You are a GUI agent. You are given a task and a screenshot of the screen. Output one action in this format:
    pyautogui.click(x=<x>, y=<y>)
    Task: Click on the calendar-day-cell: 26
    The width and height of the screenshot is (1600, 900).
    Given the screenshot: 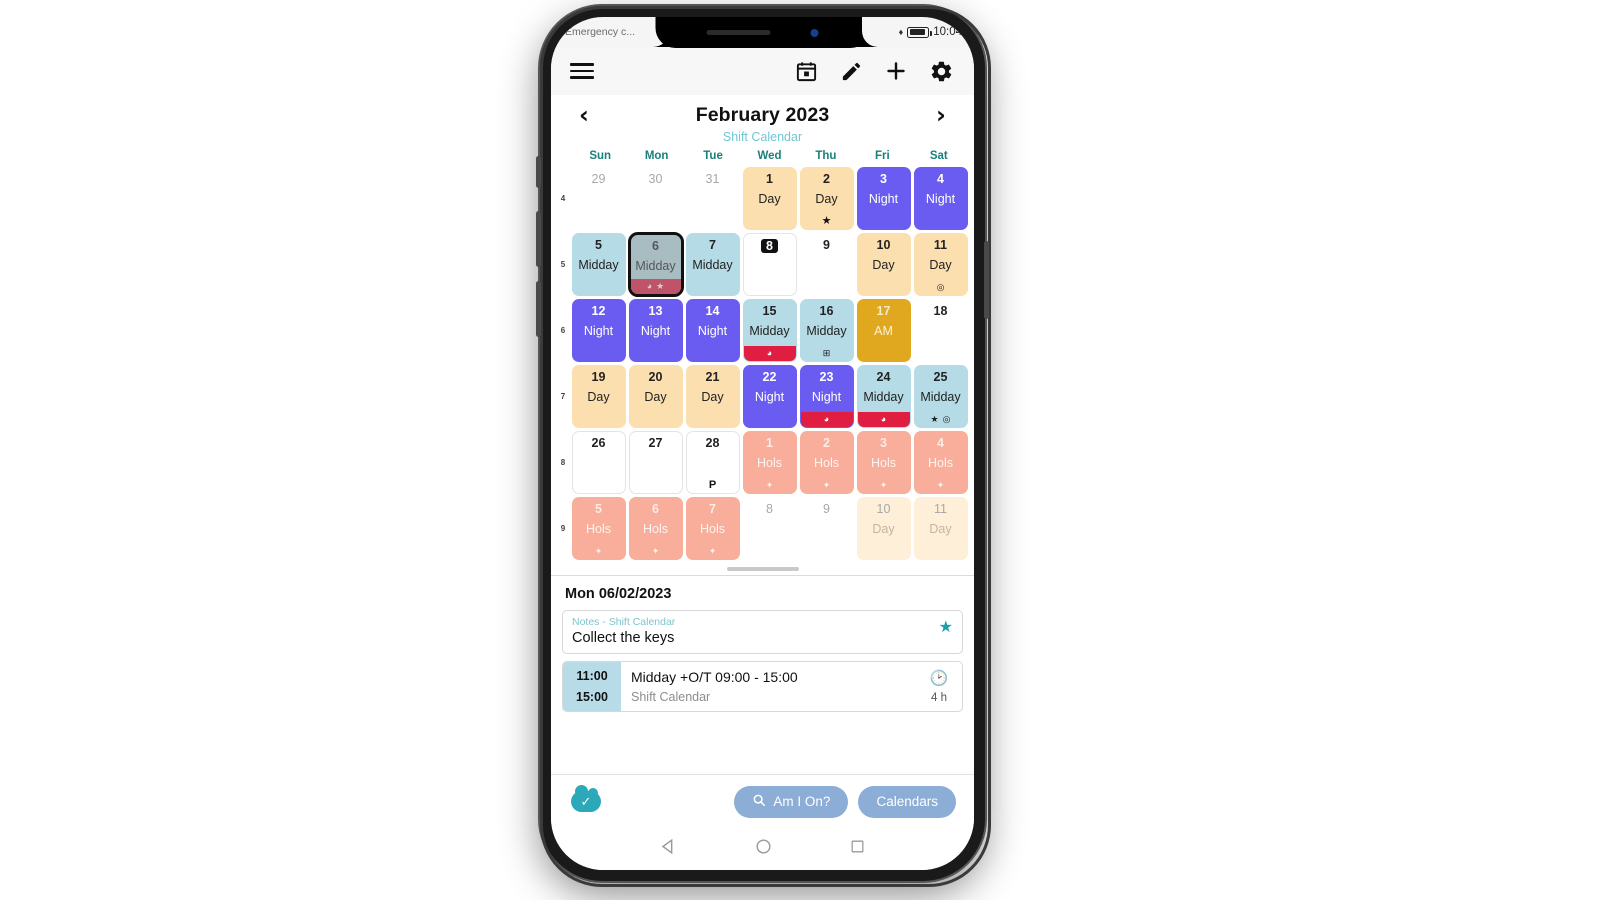 What is the action you would take?
    pyautogui.click(x=598, y=462)
    